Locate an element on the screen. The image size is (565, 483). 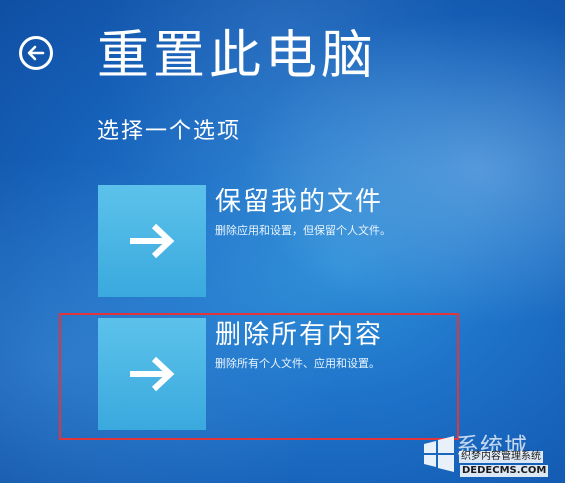
back-arrow-icon is located at coordinates (36, 53).